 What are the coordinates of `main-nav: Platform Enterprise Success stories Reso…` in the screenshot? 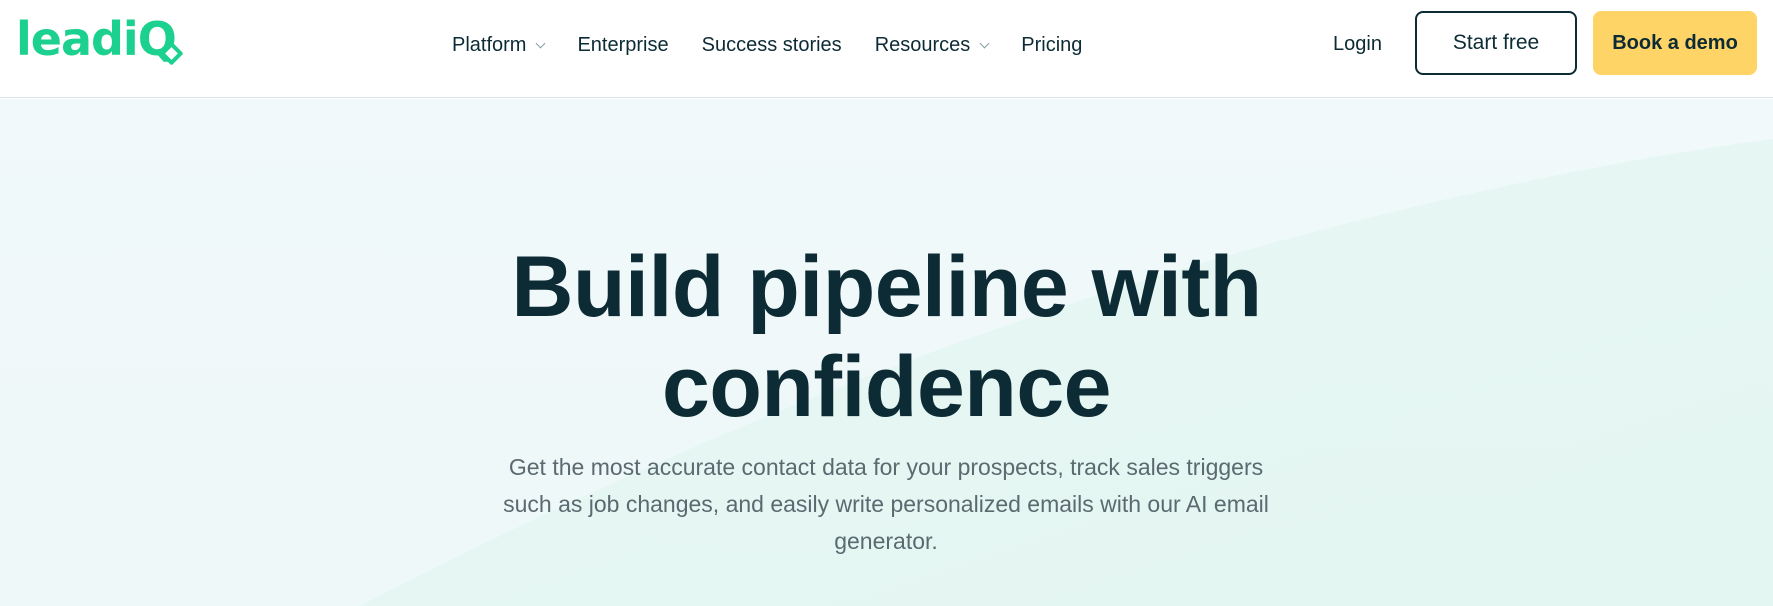 It's located at (783, 45).